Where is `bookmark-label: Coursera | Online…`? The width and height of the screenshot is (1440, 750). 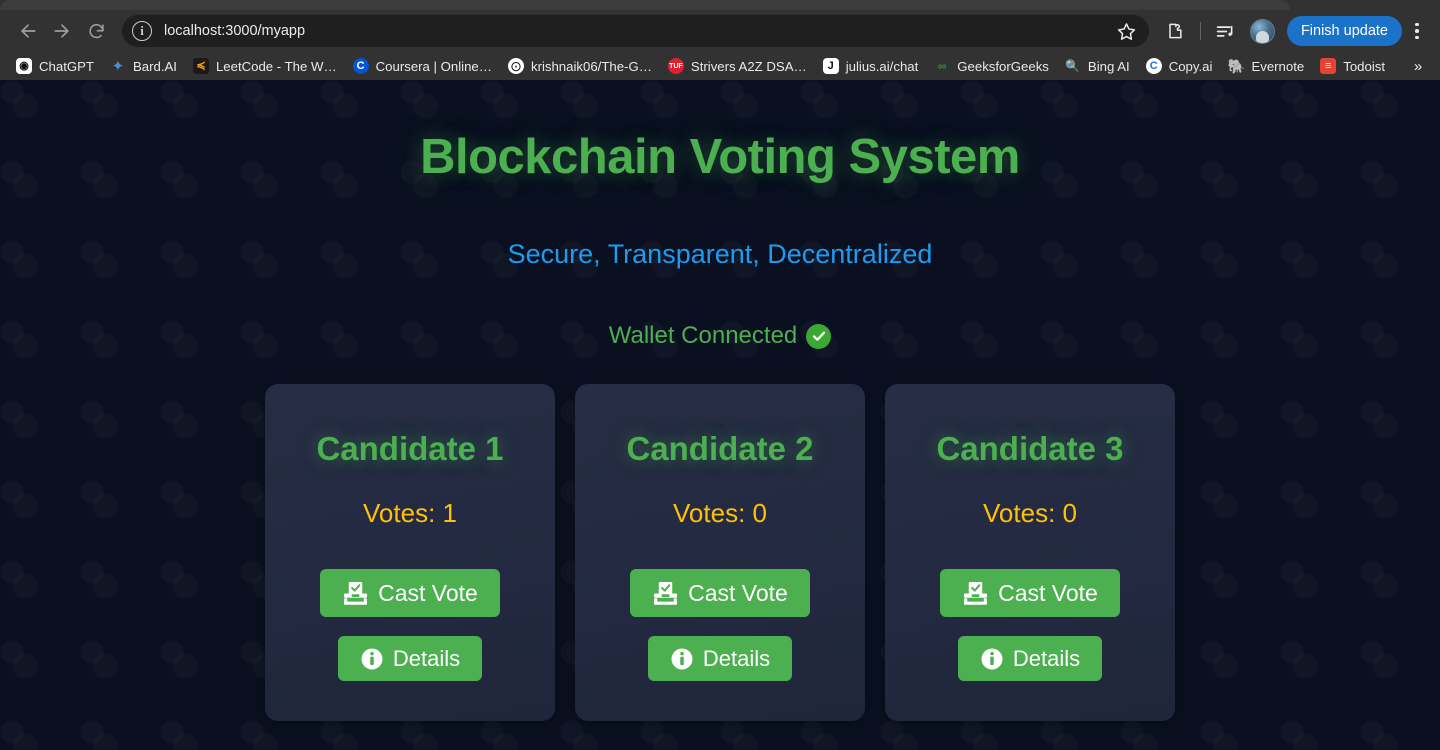
bookmark-label: Coursera | Online… is located at coordinates (433, 66).